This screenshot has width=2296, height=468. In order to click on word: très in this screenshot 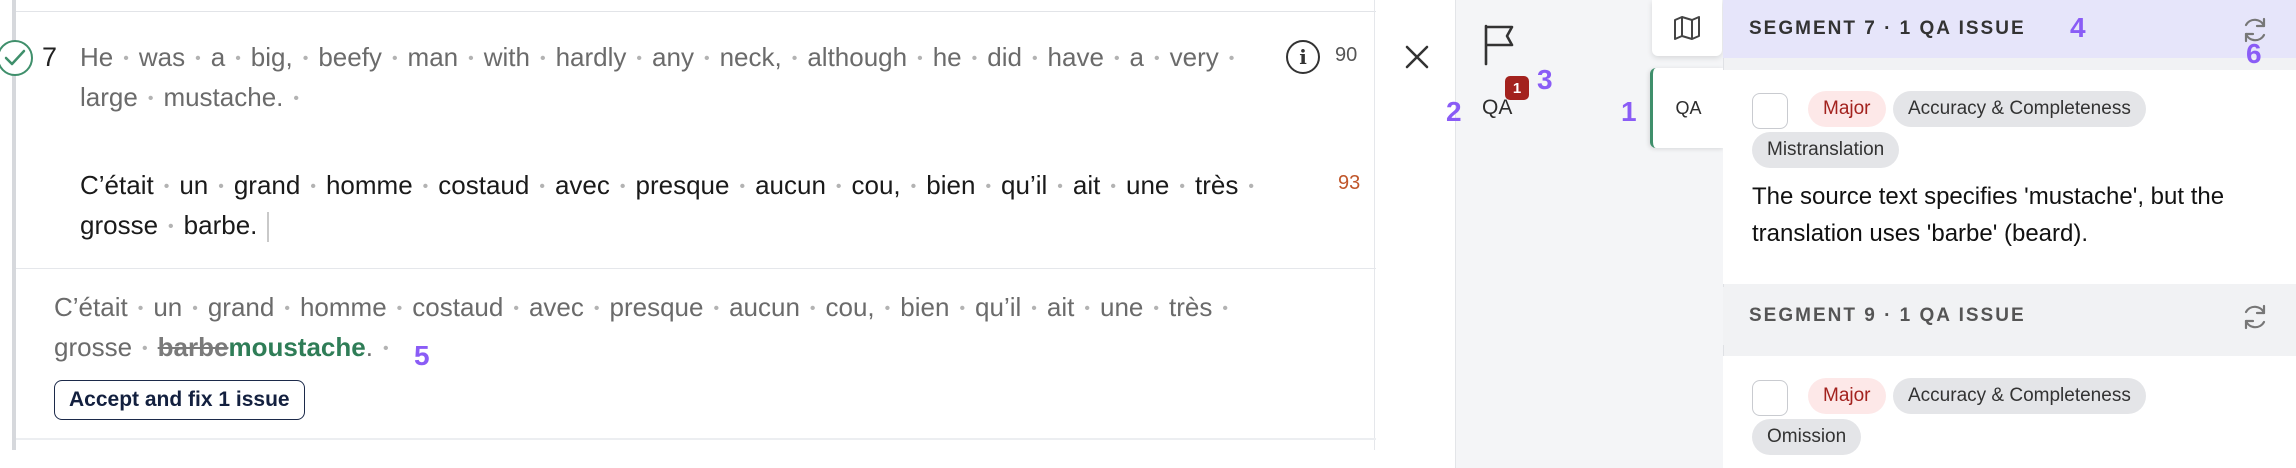, I will do `click(1190, 307)`.